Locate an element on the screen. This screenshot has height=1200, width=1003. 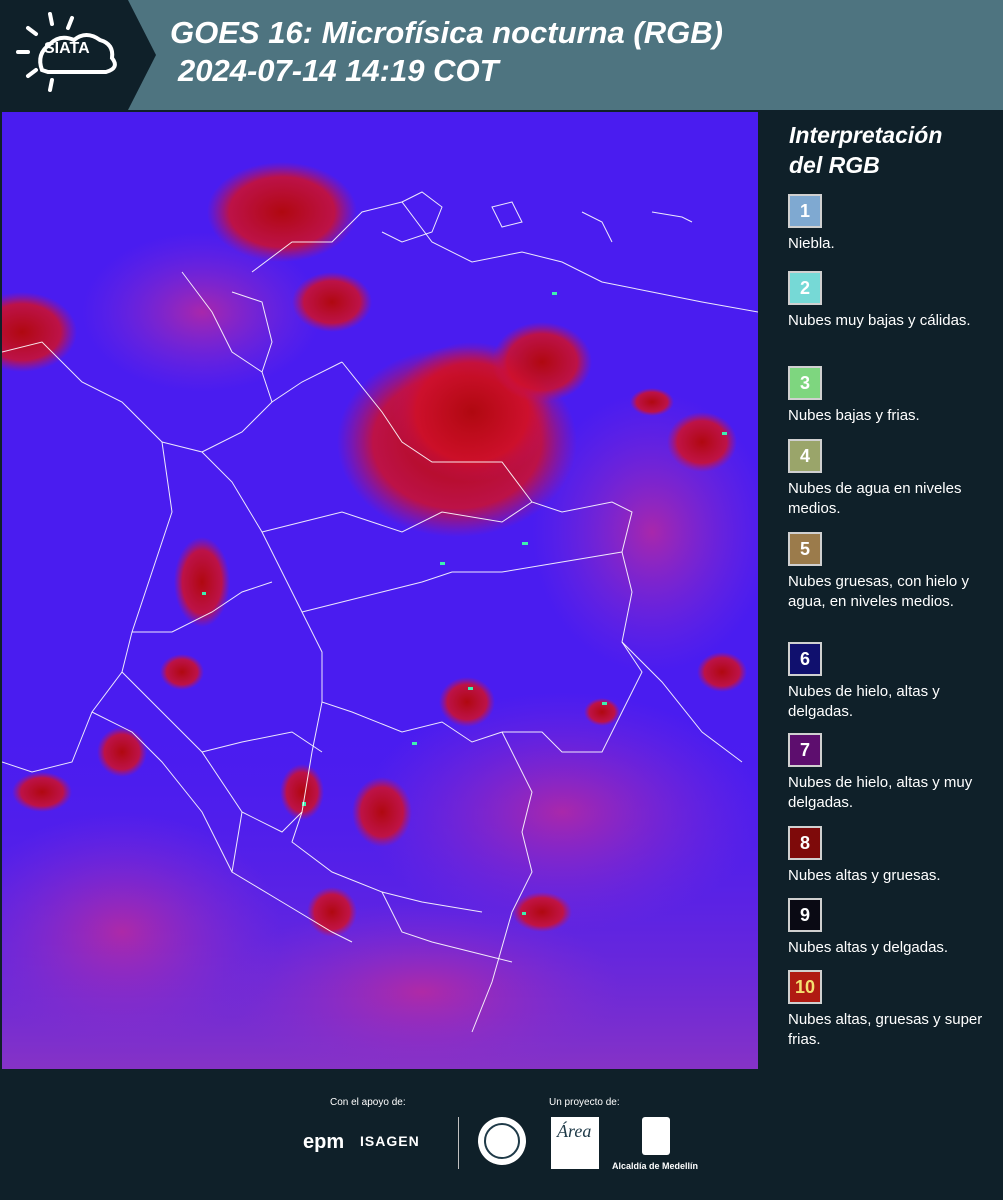
isagen-logo: ISAGEN is located at coordinates (390, 1141).